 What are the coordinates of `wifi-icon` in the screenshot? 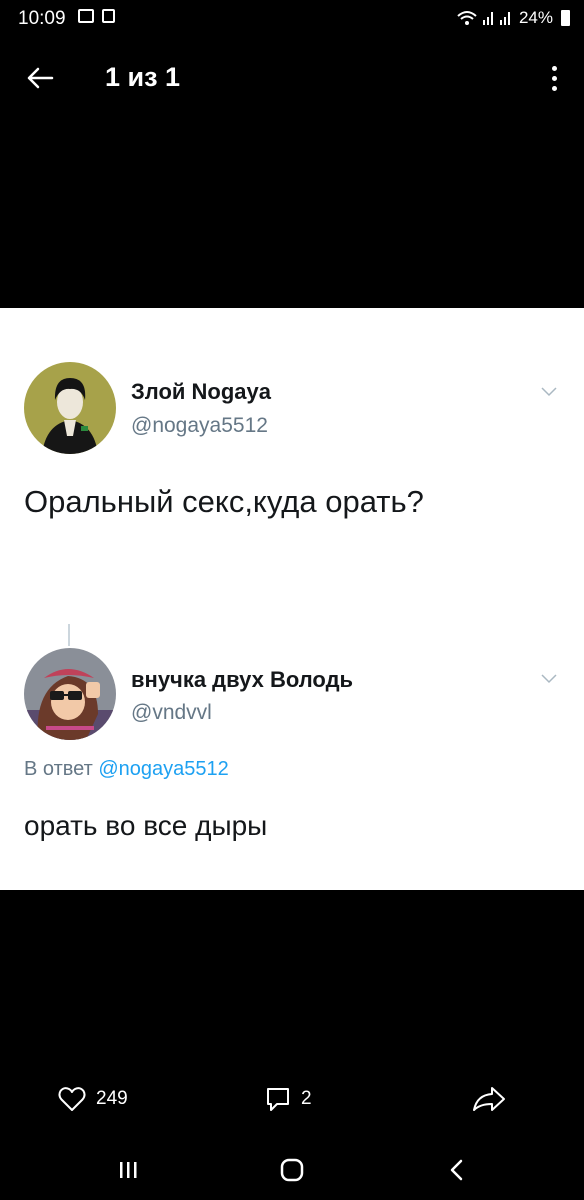 It's located at (467, 18).